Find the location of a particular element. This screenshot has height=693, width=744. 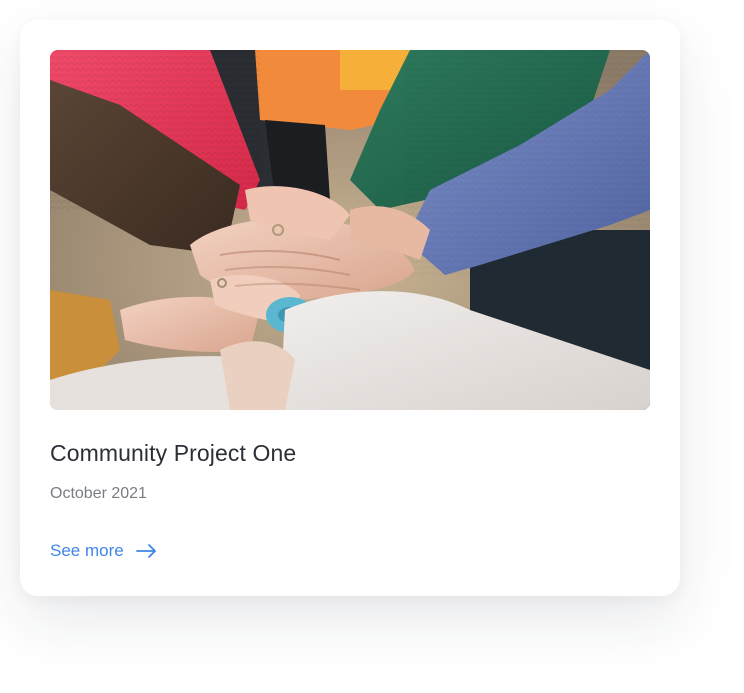

card-title: Community Project One is located at coordinates (173, 453).